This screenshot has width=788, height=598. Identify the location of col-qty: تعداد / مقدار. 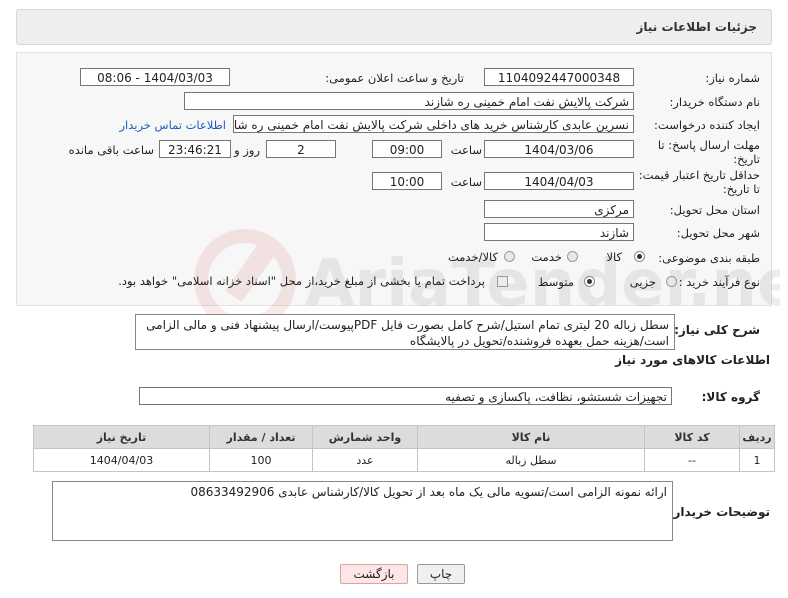
(261, 437).